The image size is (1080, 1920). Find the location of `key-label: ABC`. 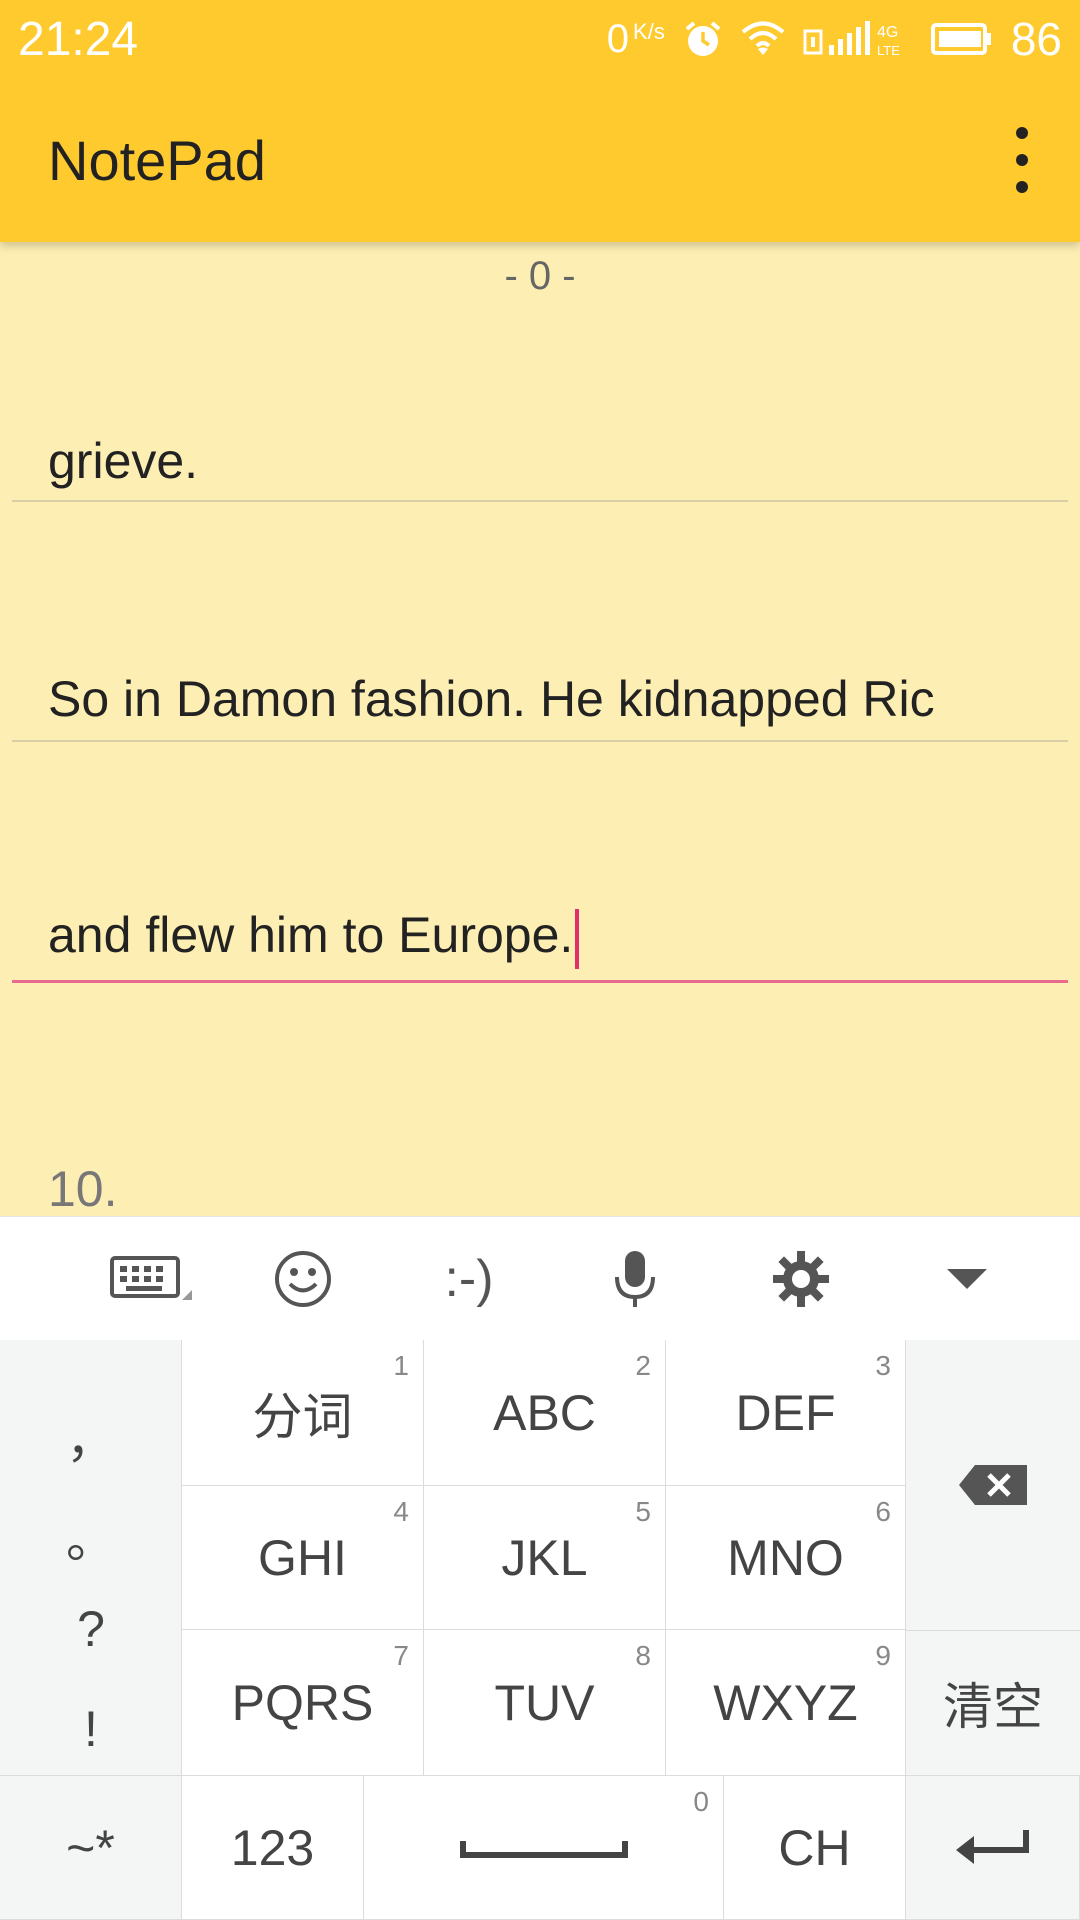

key-label: ABC is located at coordinates (544, 1412).